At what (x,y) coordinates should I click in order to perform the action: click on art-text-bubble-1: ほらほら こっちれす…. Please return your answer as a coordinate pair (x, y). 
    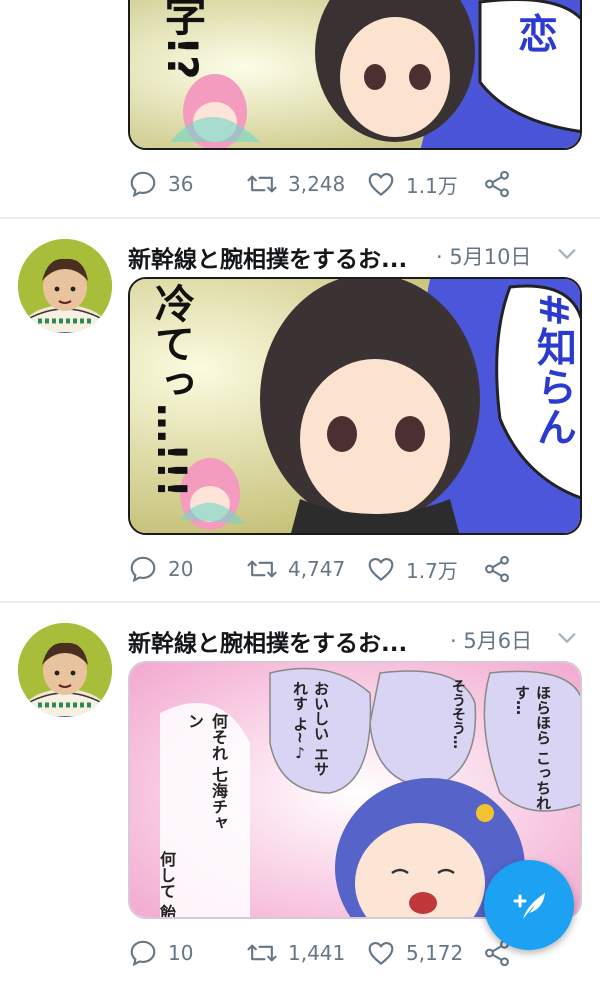
    Looking at the image, I should click on (532, 748).